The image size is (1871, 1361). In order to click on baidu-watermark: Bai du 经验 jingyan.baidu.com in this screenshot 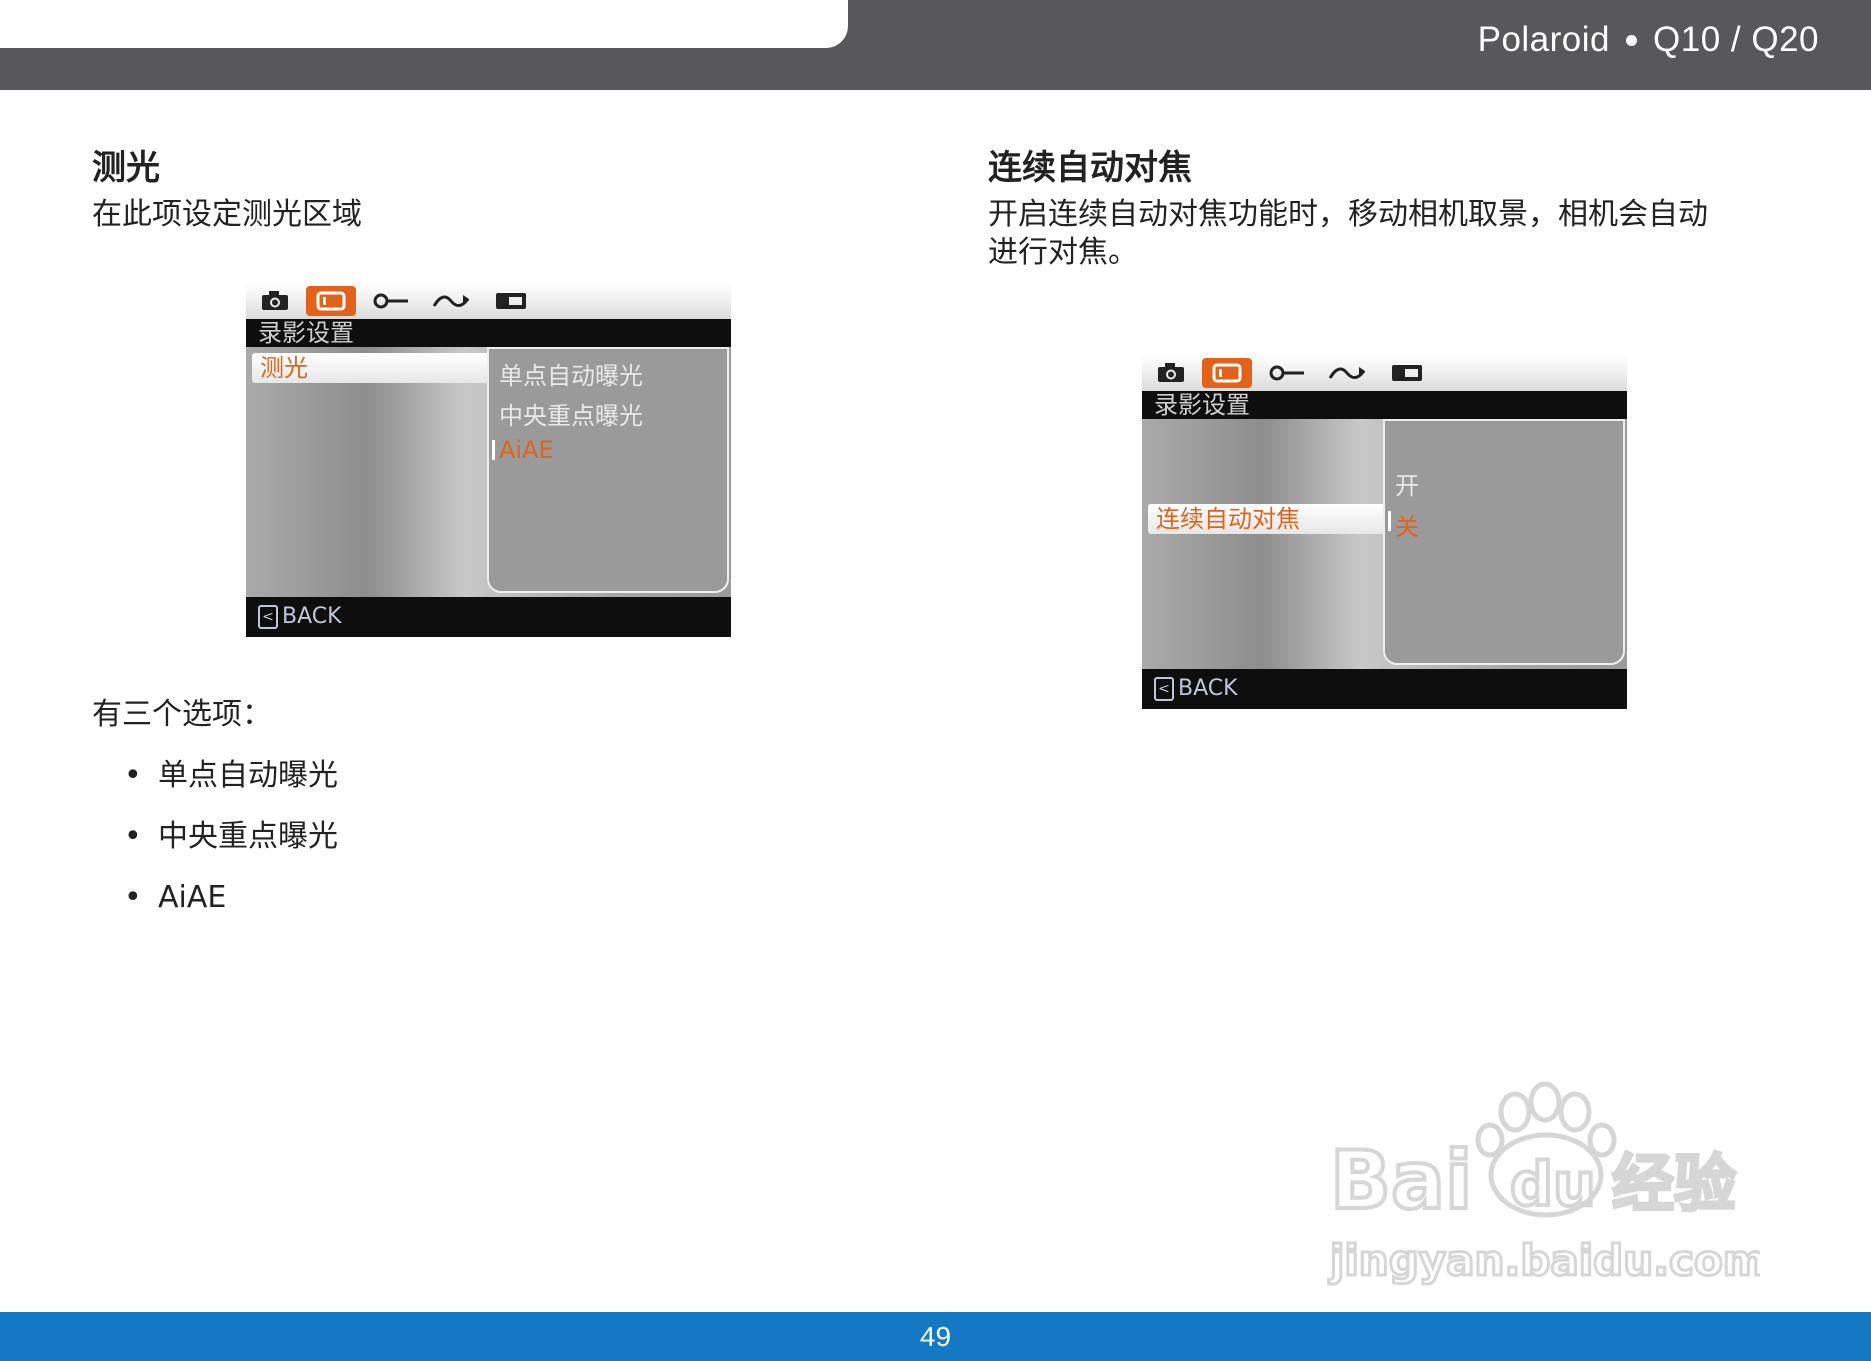, I will do `click(1544, 1185)`.